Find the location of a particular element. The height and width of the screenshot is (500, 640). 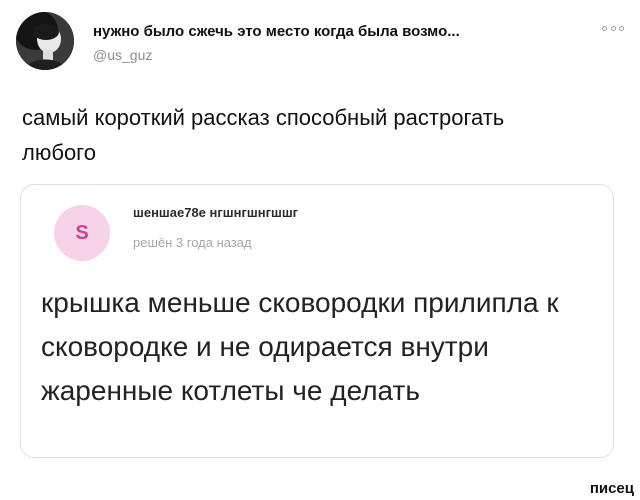

author-avatar is located at coordinates (45, 41).